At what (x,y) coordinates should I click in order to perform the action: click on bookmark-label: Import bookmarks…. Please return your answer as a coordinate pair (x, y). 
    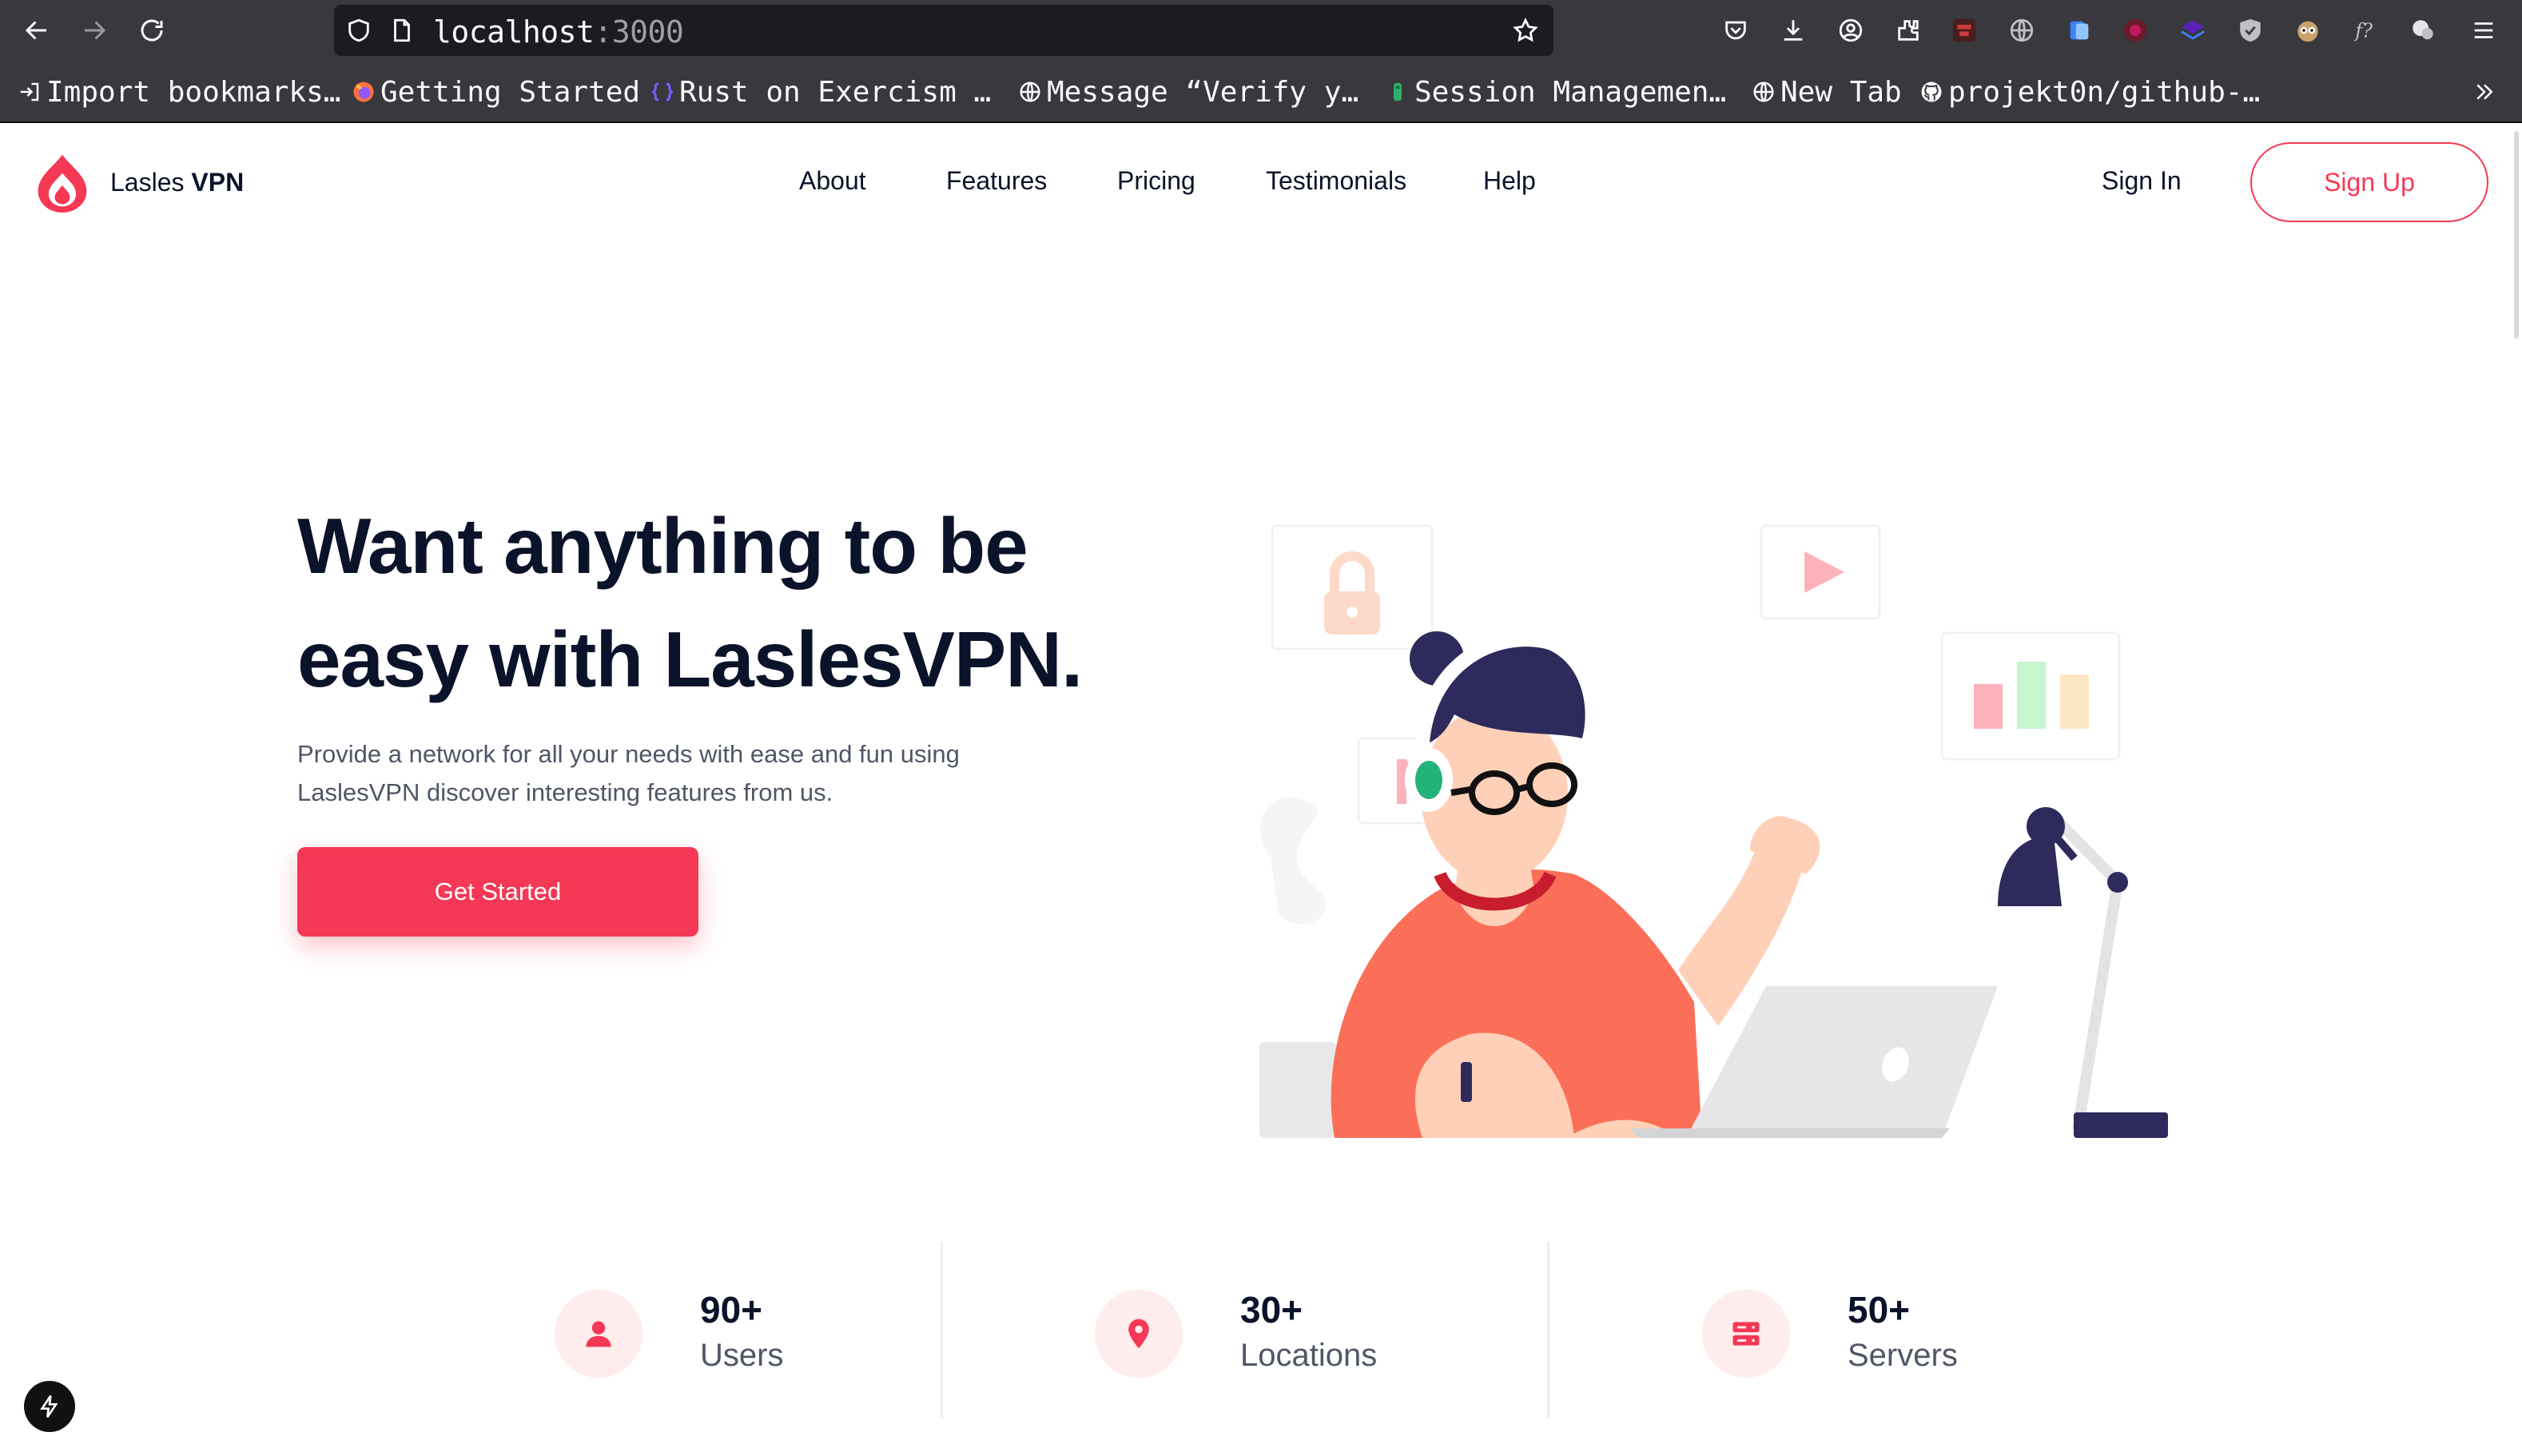
    Looking at the image, I should click on (193, 92).